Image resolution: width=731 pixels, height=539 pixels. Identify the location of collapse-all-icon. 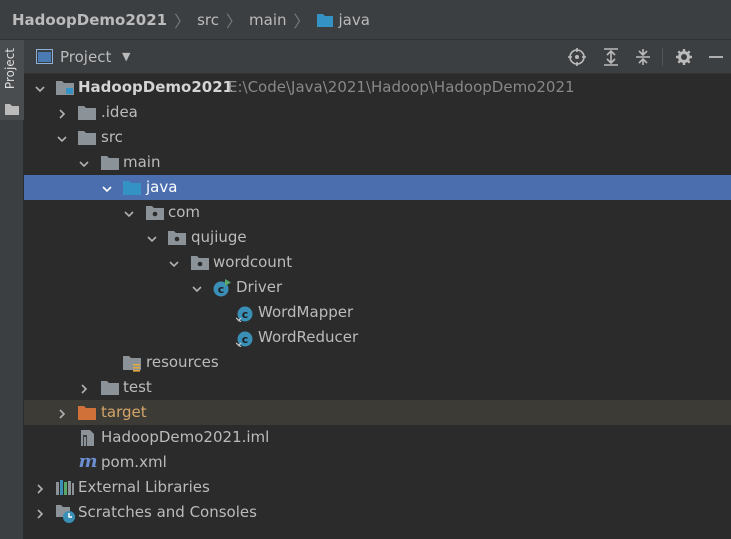
(643, 57).